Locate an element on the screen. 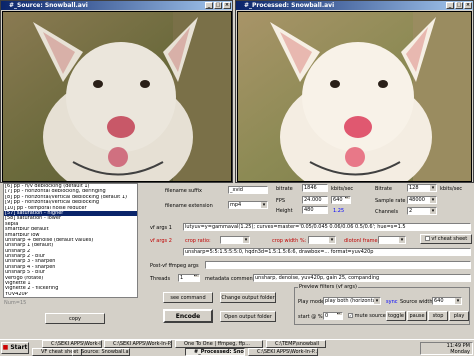  processed-titlebar: #_Processed: Snowball.avi _ □ × is located at coordinates (354, 5).